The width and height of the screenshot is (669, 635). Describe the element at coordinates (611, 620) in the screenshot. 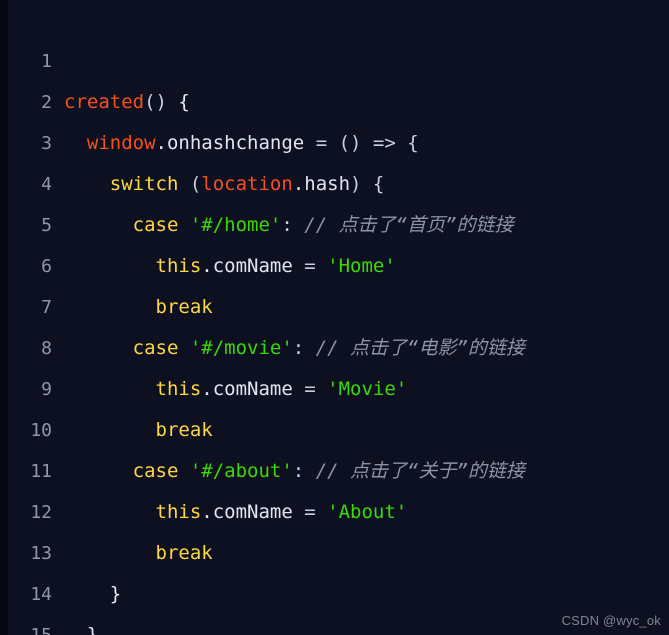

I see `watermark: CSDN @wyc_ok` at that location.